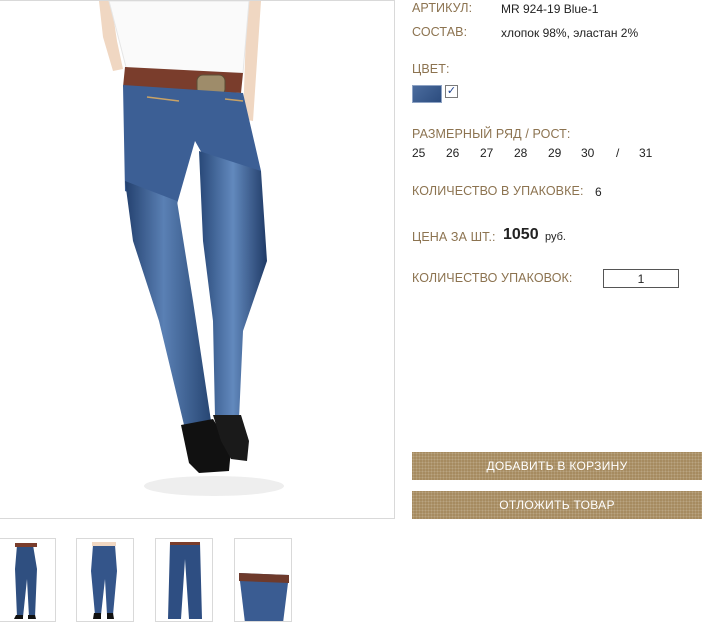 The image size is (709, 622). I want to click on size-option: 29, so click(555, 153).